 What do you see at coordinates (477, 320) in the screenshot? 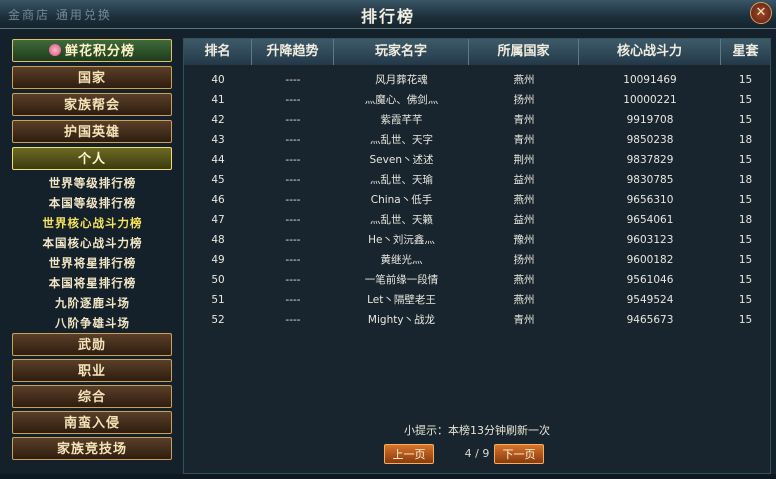
I see `table-row: 52 ---- Mighty丶战龙 青州 9465673 15` at bounding box center [477, 320].